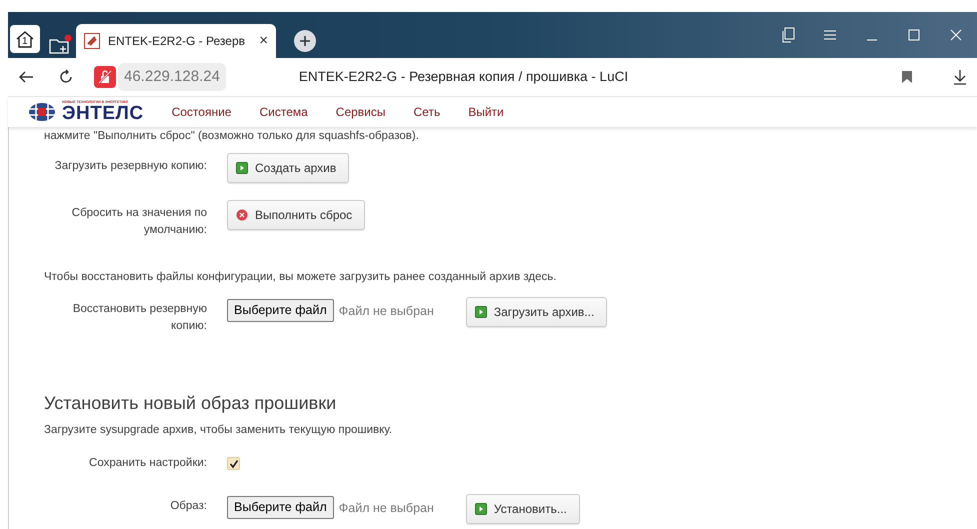 Image resolution: width=977 pixels, height=529 pixels. I want to click on new-tab-button, so click(305, 41).